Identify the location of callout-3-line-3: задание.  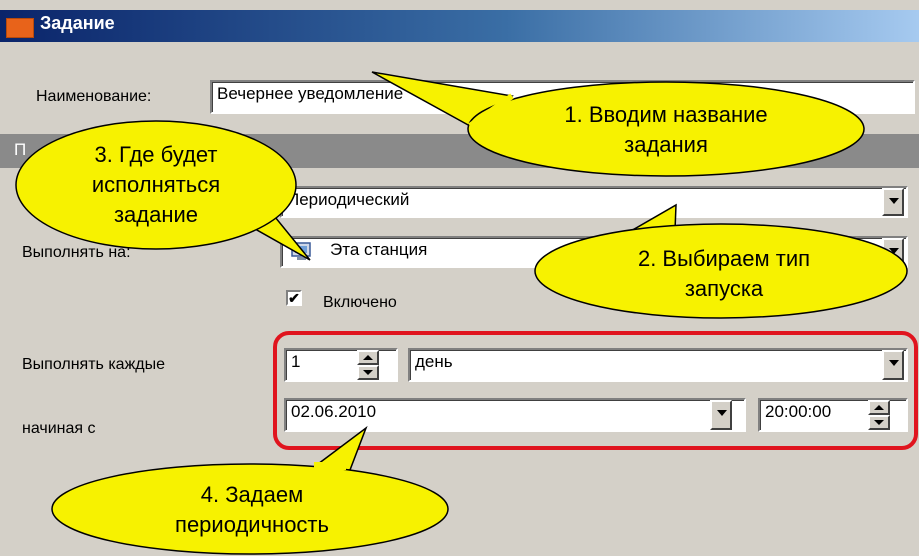
(156, 214).